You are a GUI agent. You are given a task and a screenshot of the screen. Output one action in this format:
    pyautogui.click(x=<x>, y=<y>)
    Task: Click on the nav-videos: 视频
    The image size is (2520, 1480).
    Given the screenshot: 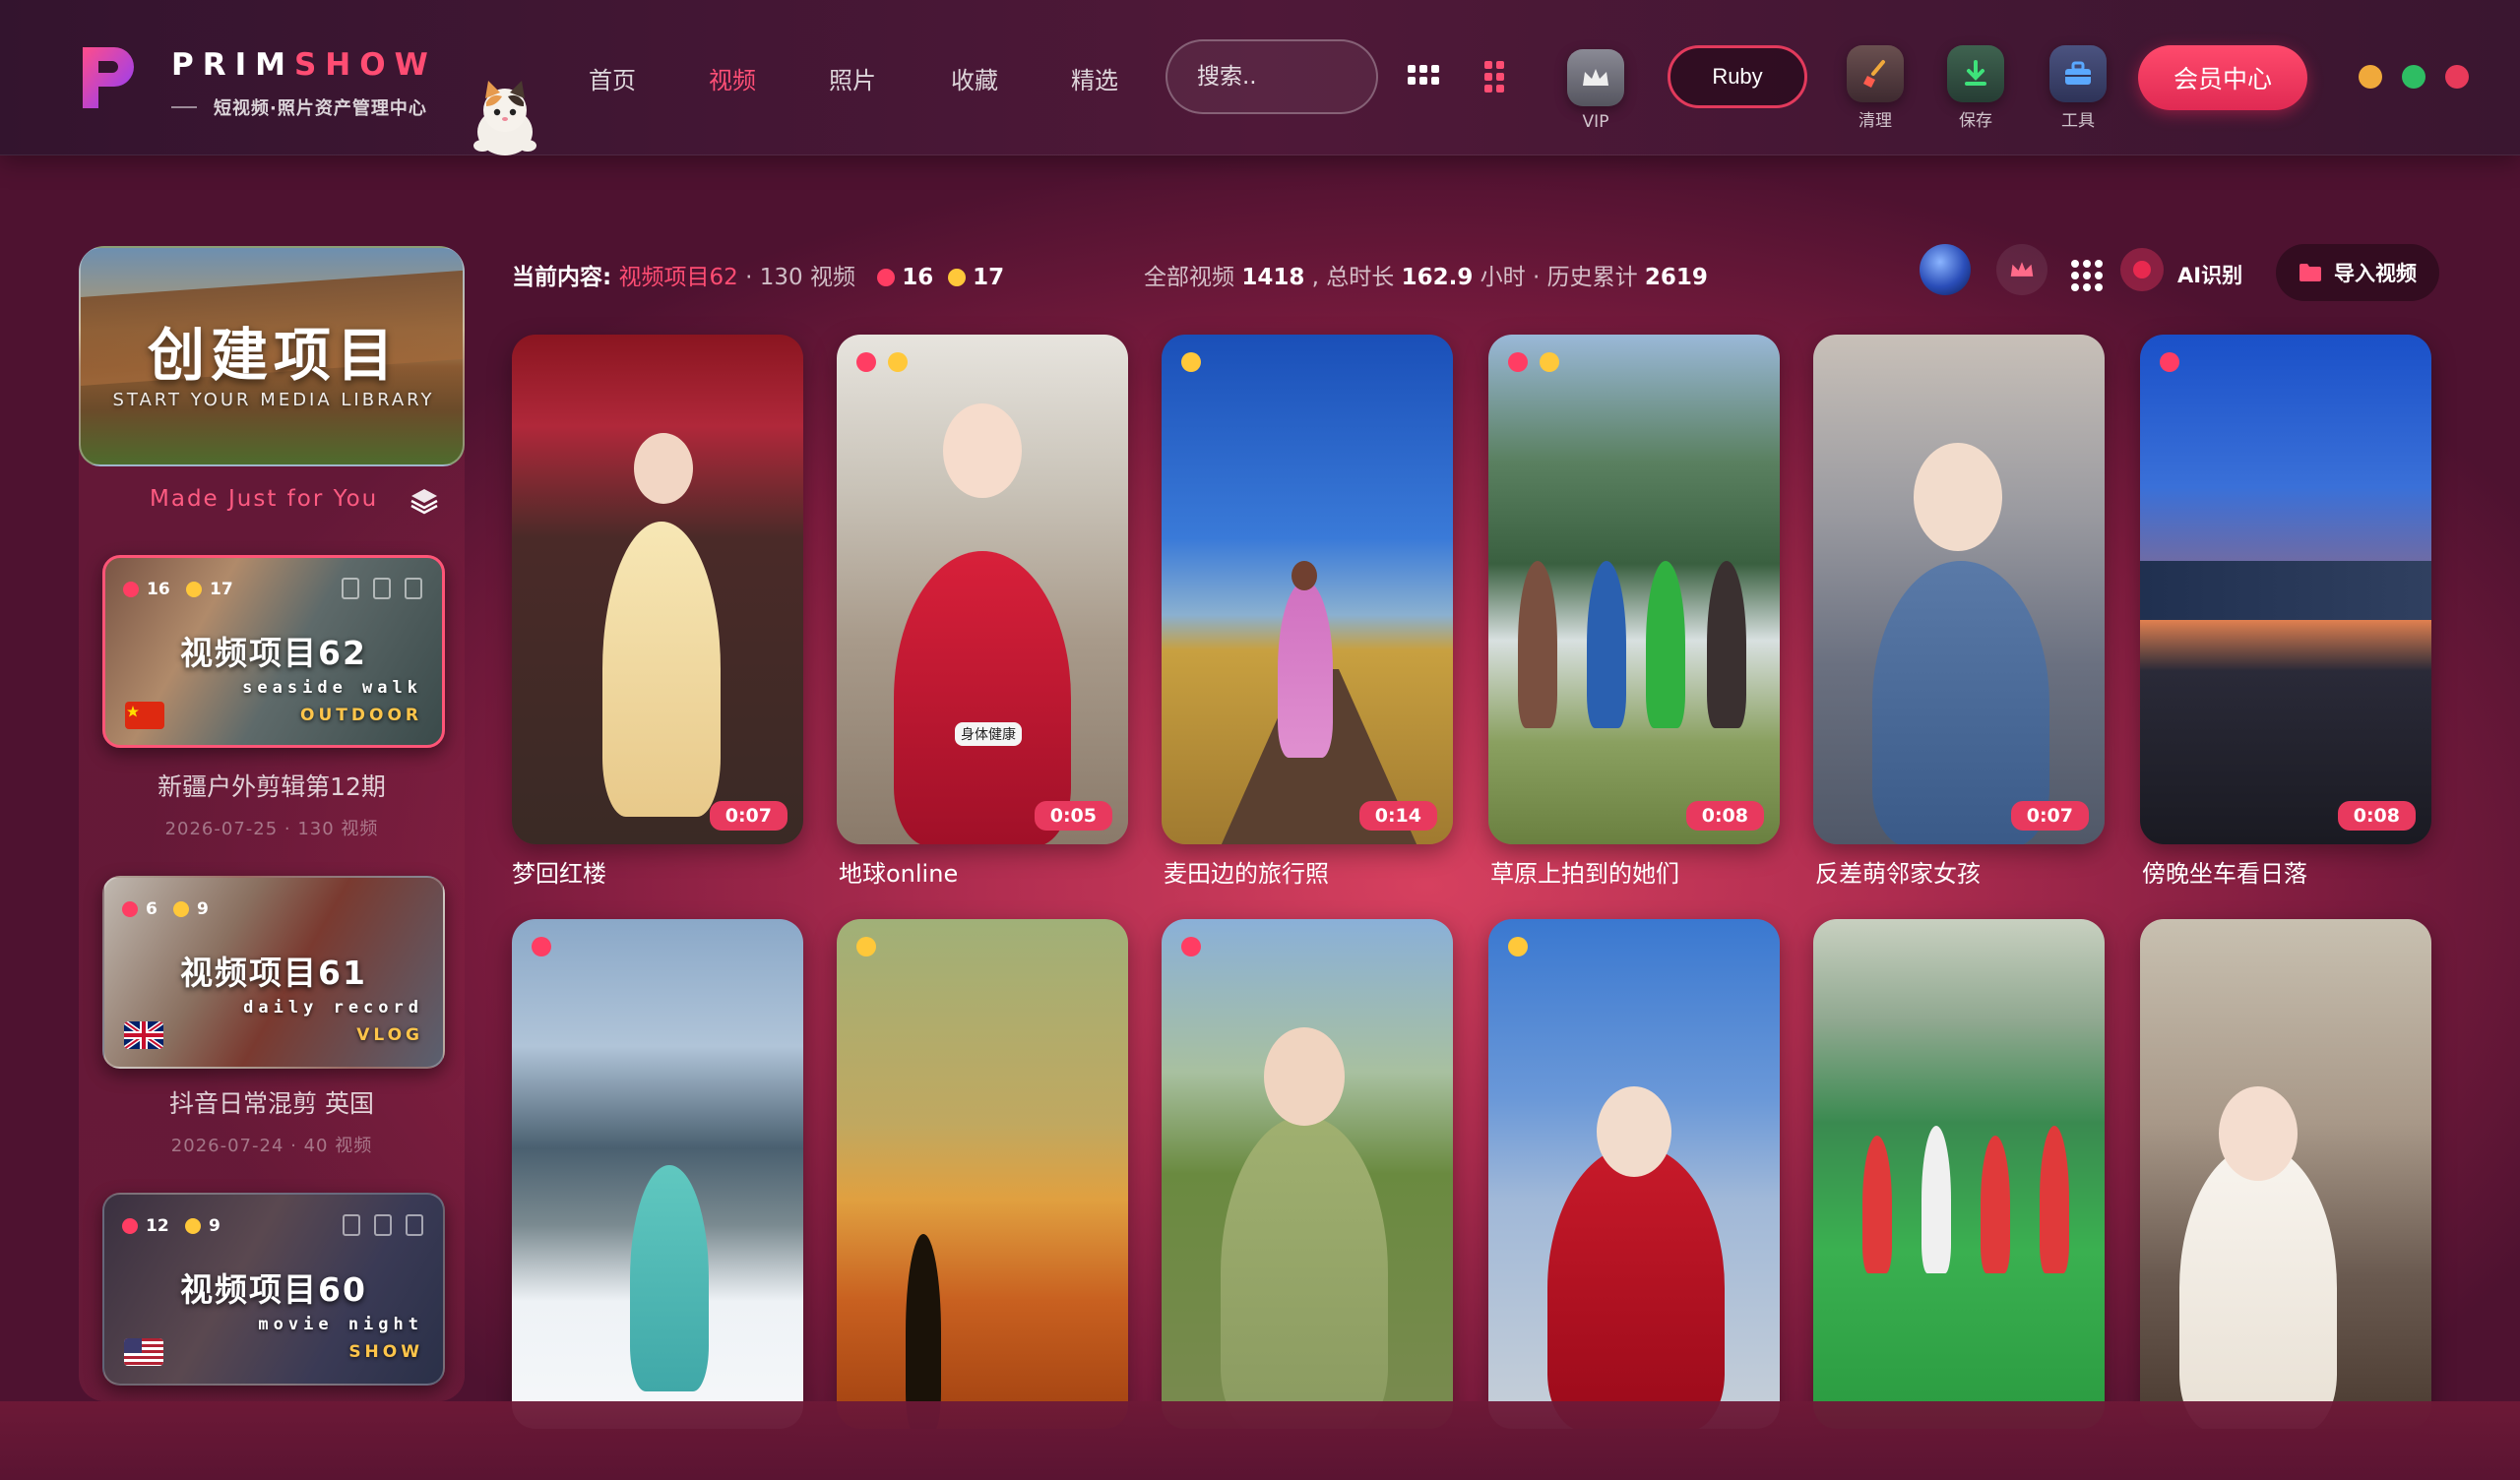 What is the action you would take?
    pyautogui.click(x=732, y=78)
    